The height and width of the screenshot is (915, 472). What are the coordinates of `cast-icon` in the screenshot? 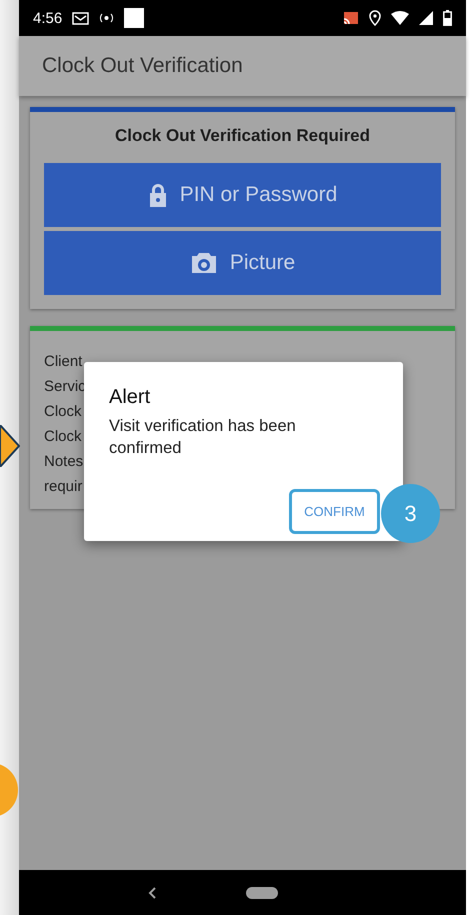 It's located at (351, 18).